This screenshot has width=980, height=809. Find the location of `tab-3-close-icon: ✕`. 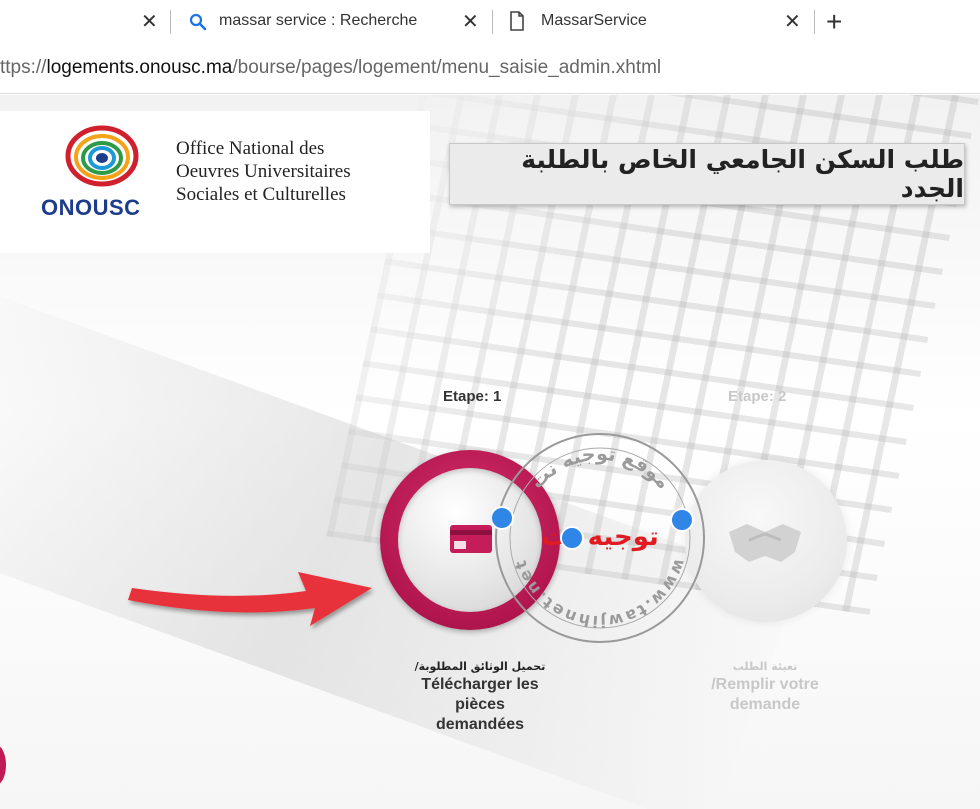

tab-3-close-icon: ✕ is located at coordinates (792, 22).